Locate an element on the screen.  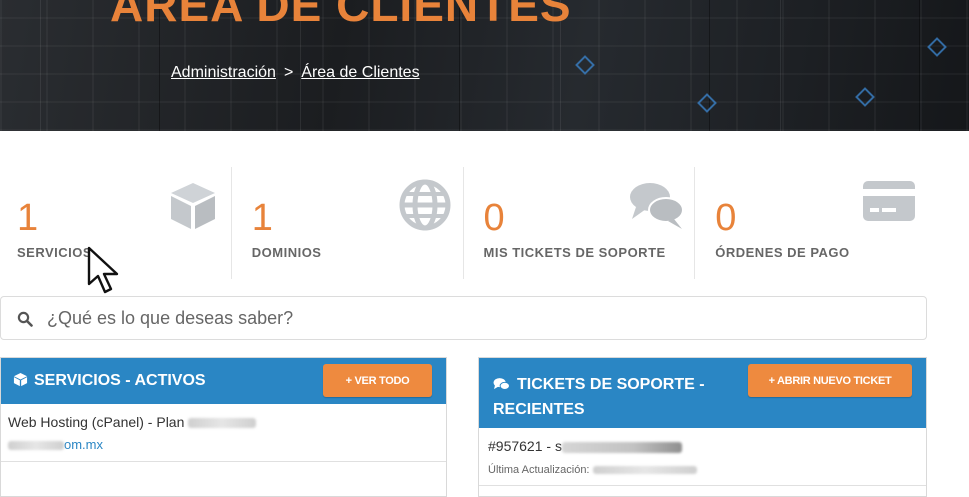
ticket-title-text: #957621 - s is located at coordinates (525, 446).